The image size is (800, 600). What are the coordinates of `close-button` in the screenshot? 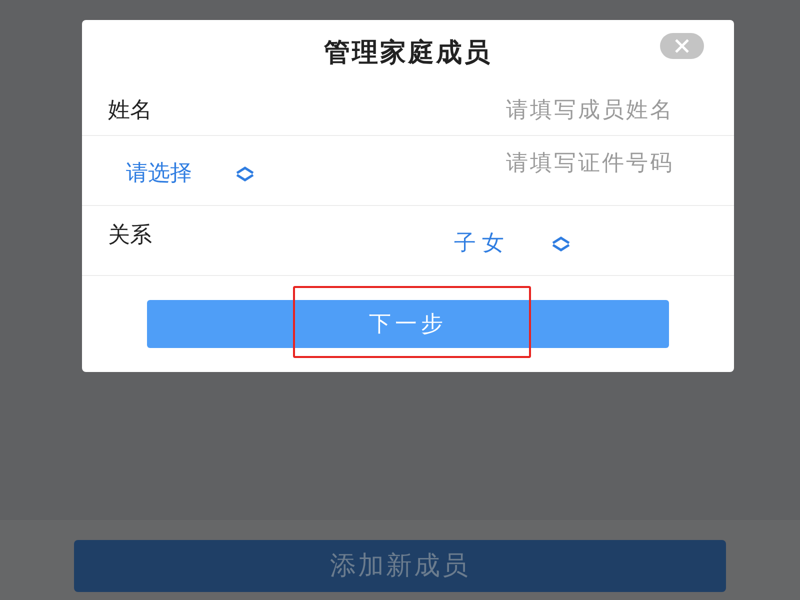 It's located at (682, 46).